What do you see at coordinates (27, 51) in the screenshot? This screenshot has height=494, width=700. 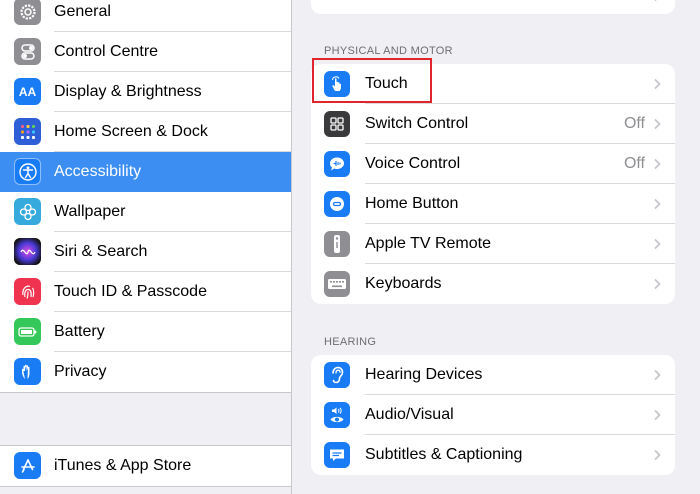 I see `toggles-icon` at bounding box center [27, 51].